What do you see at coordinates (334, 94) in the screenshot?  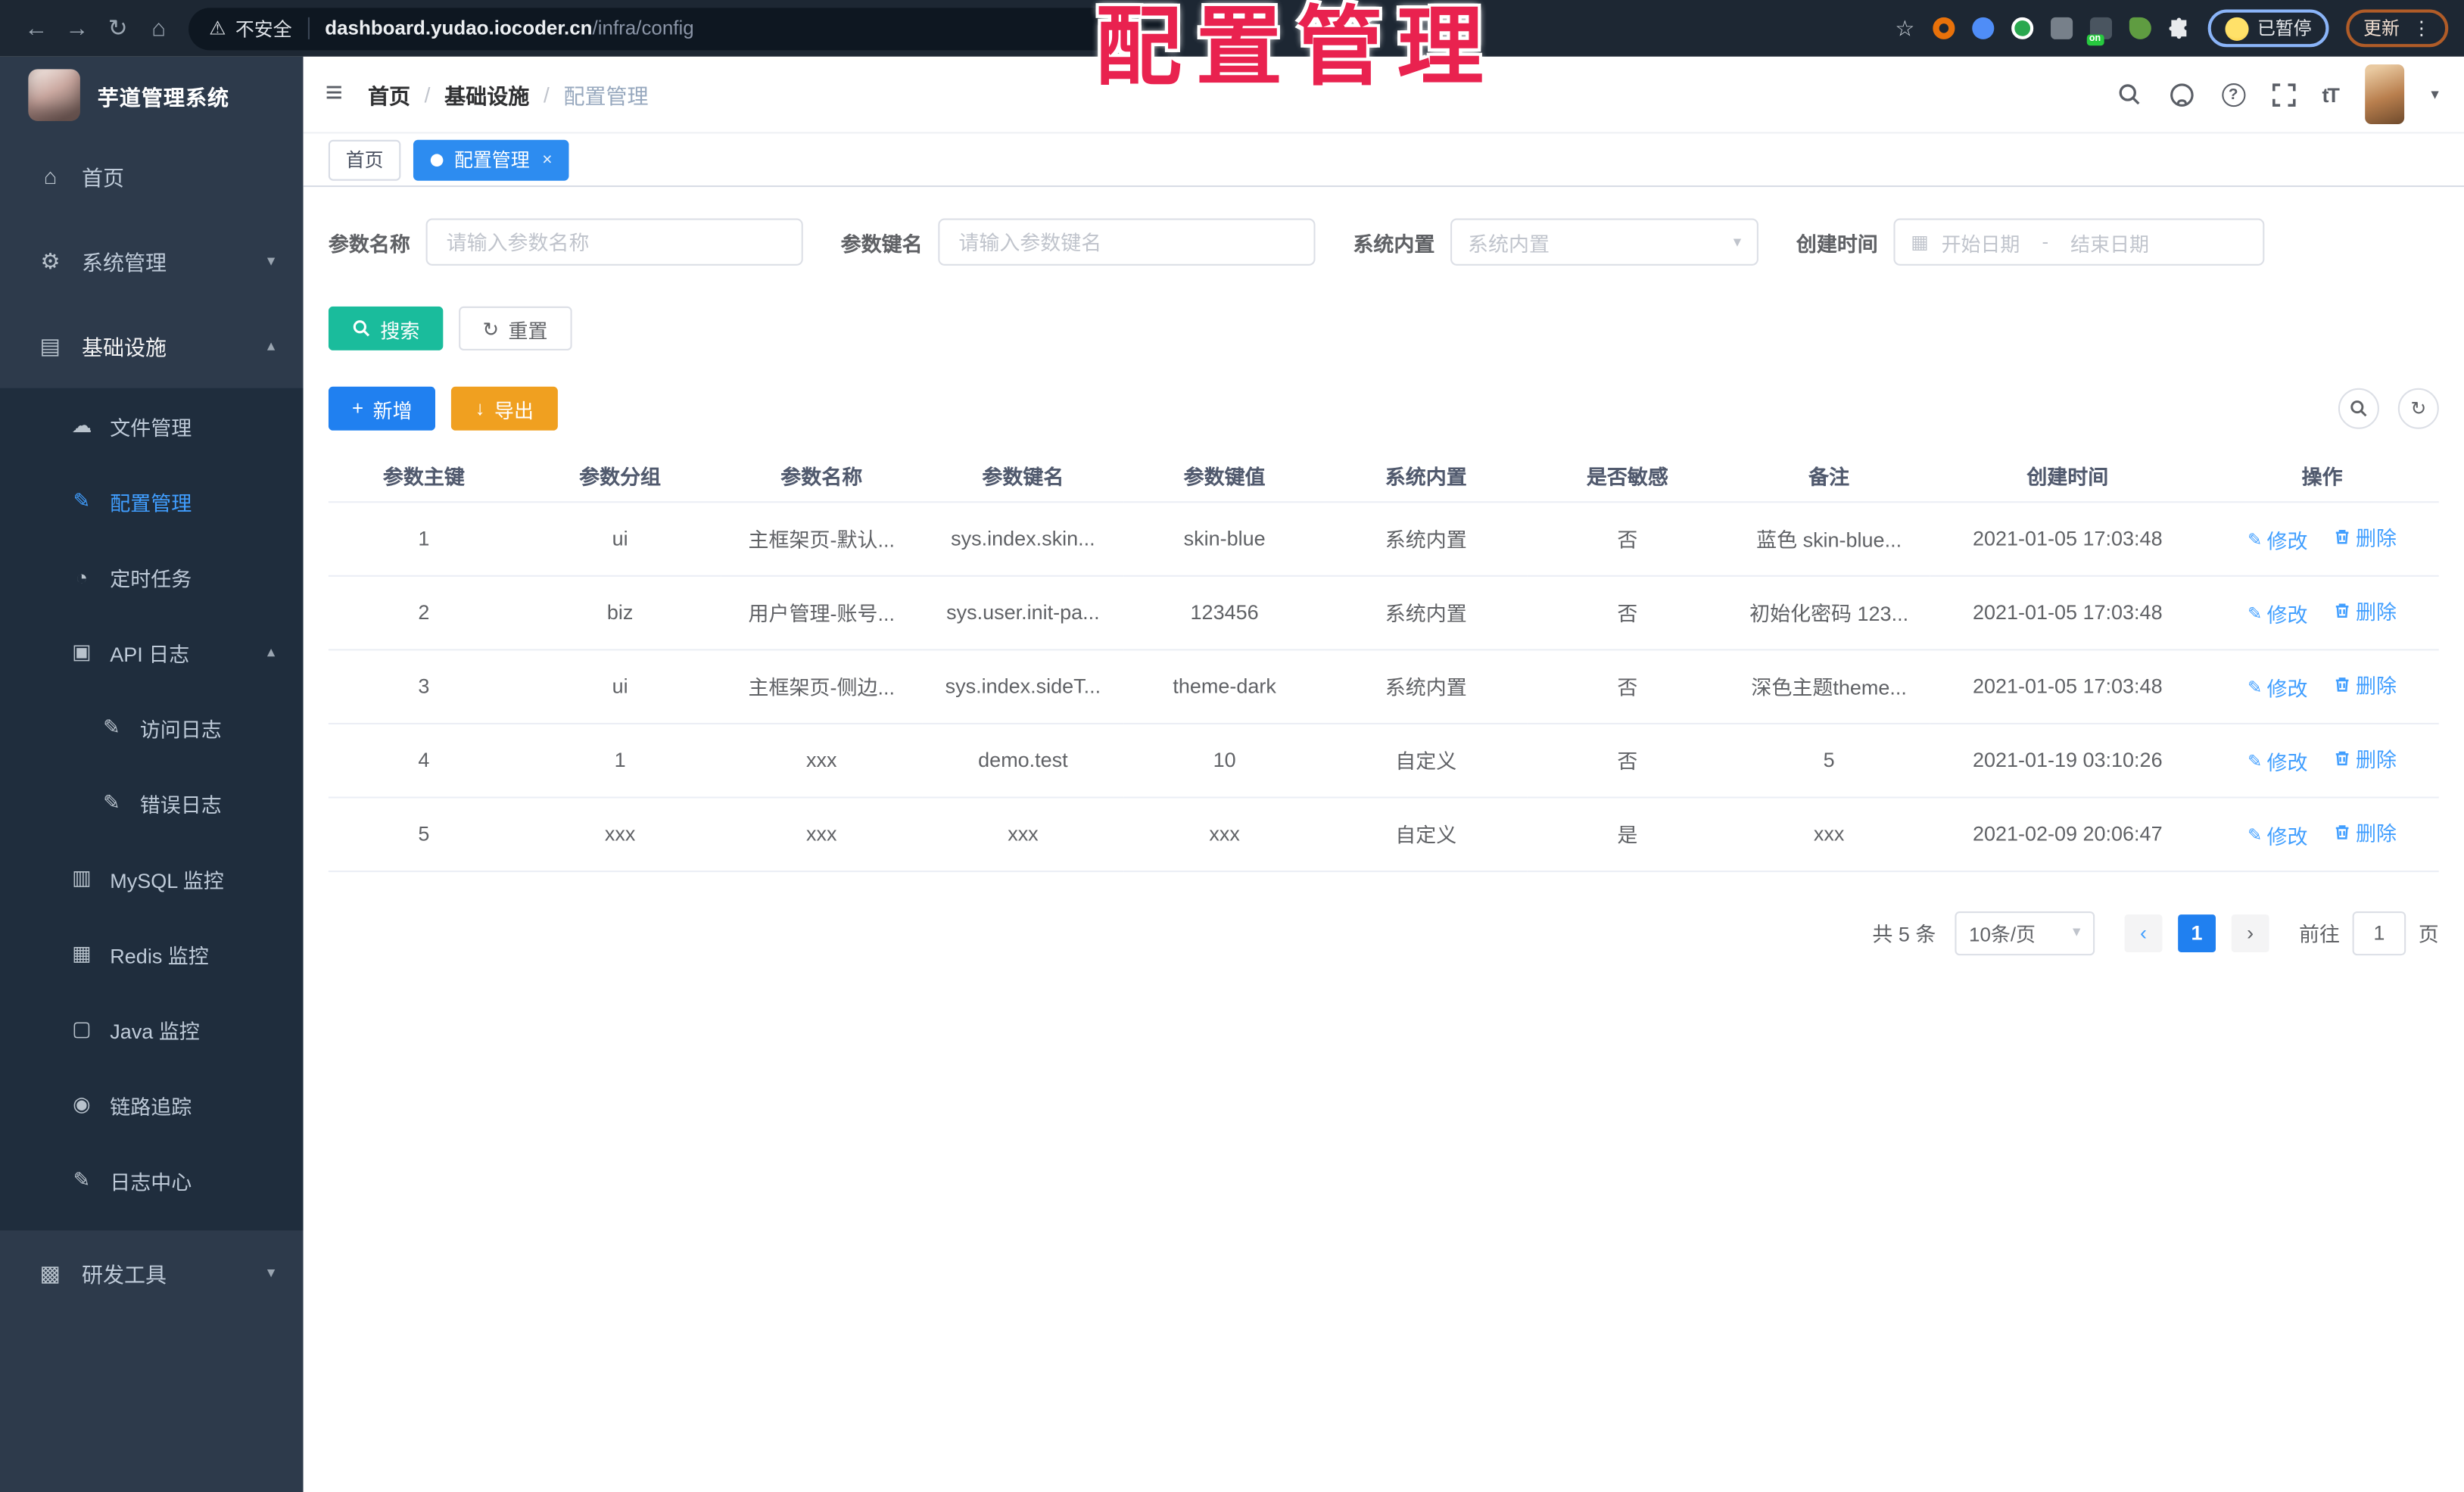 I see `hamburger-icon: ≡` at bounding box center [334, 94].